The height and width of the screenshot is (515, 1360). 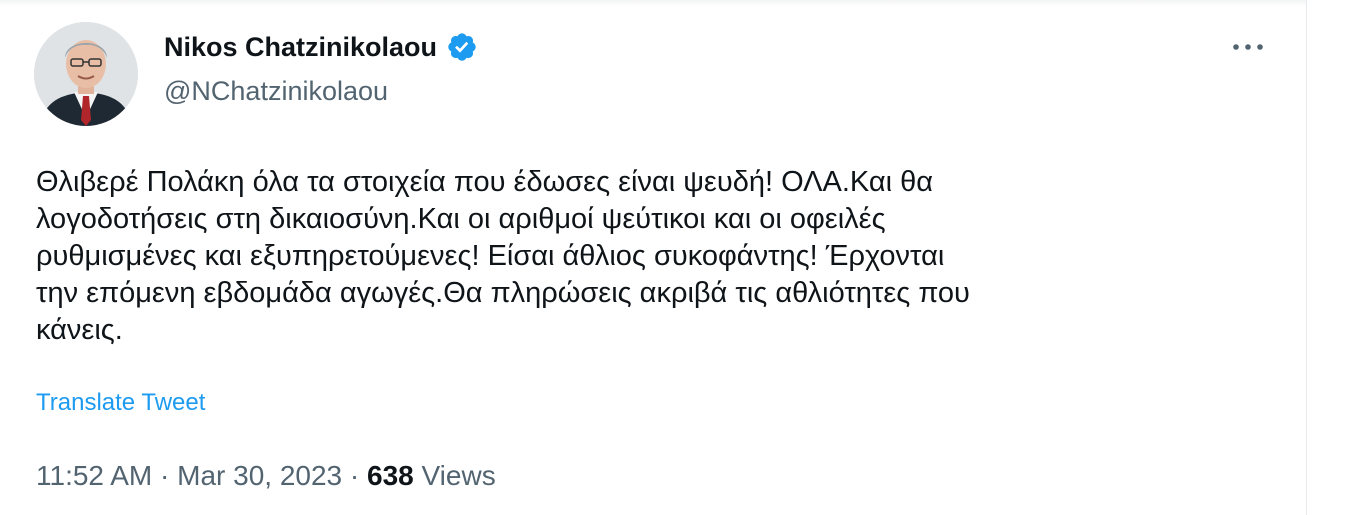 I want to click on author-name-row: Nikos Chatzinikolaou, so click(x=321, y=47).